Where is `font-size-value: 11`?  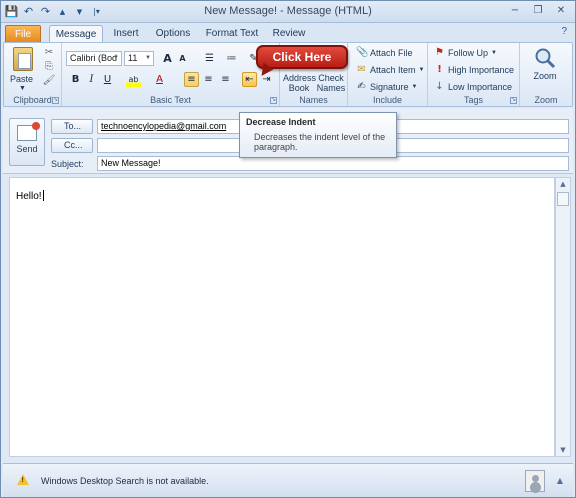 font-size-value: 11 is located at coordinates (133, 58).